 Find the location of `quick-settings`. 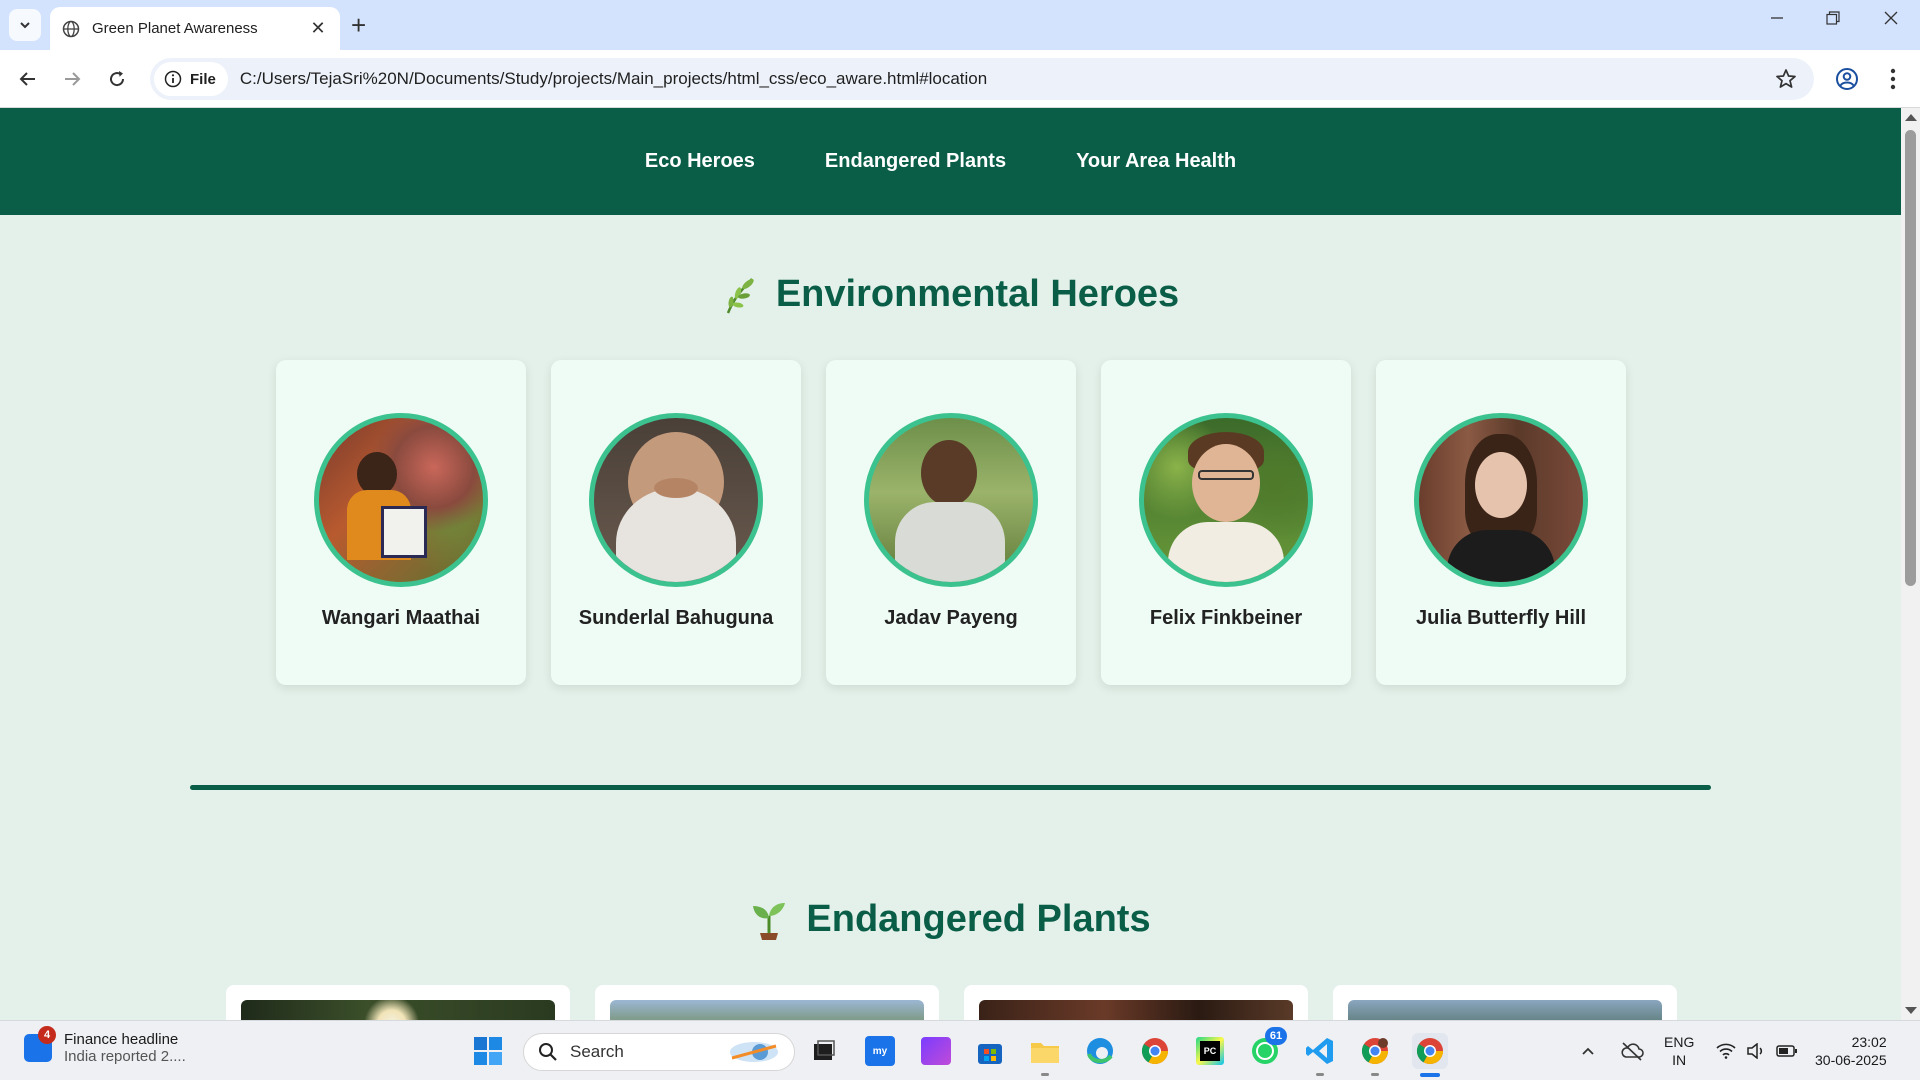

quick-settings is located at coordinates (1757, 1050).